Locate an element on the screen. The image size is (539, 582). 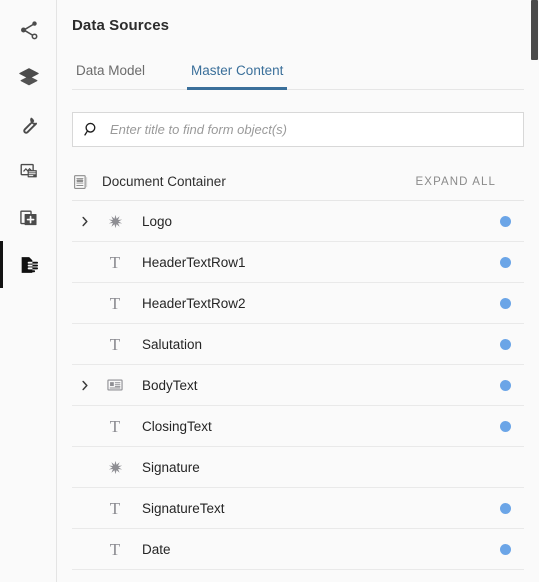
search-area is located at coordinates (298, 129).